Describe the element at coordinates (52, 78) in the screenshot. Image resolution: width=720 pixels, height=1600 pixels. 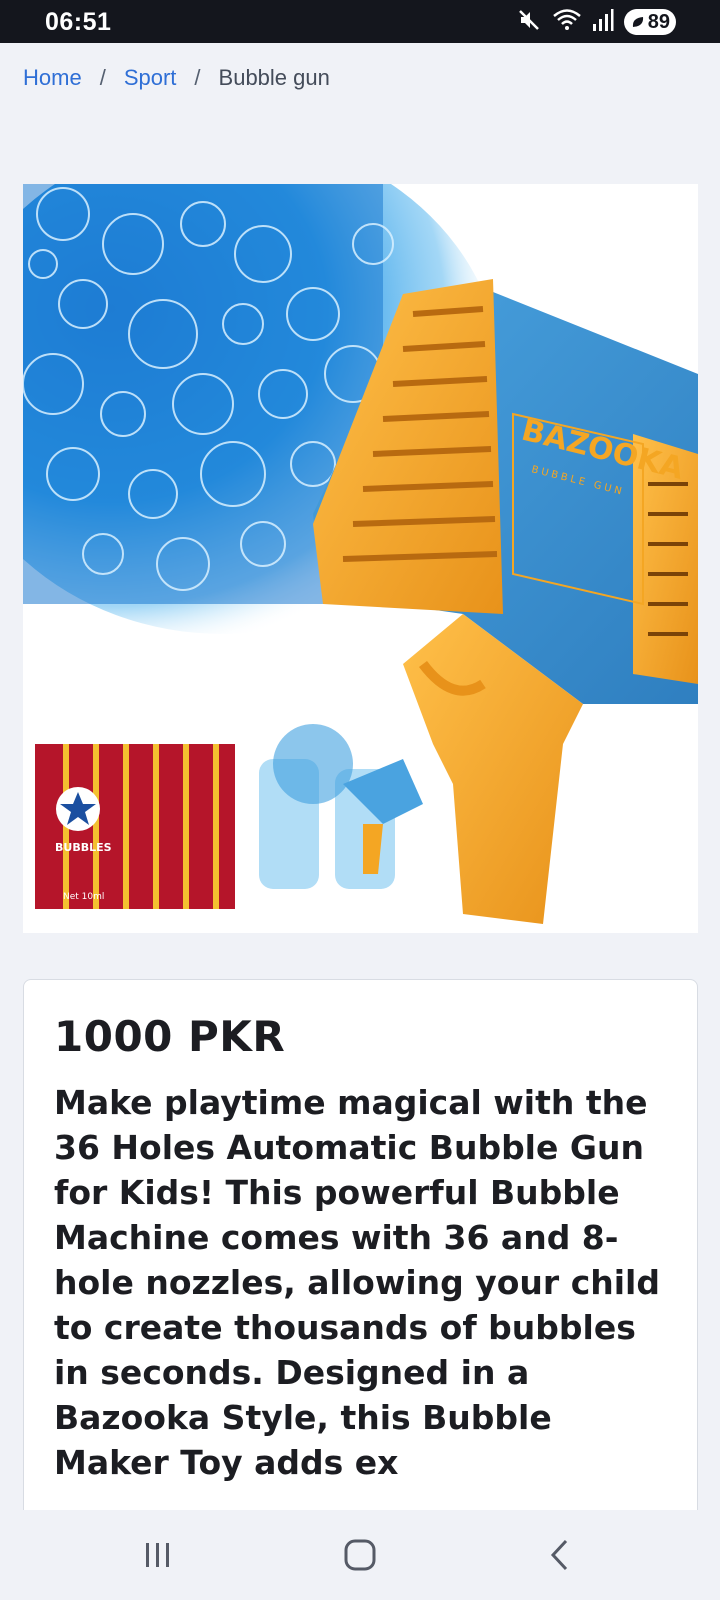
I see `breadcrumb-home-link: Home` at that location.